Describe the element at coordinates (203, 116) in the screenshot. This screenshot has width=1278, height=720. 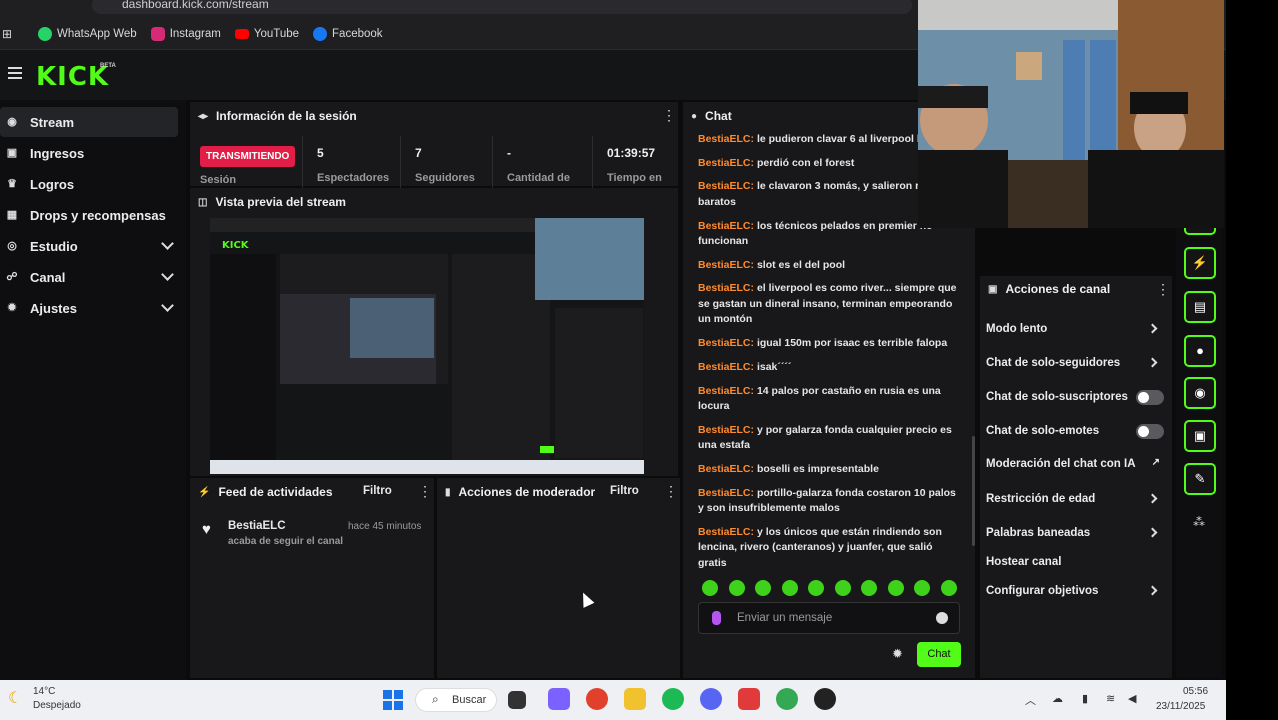
I see `broadcast-icon: ◂▸` at that location.